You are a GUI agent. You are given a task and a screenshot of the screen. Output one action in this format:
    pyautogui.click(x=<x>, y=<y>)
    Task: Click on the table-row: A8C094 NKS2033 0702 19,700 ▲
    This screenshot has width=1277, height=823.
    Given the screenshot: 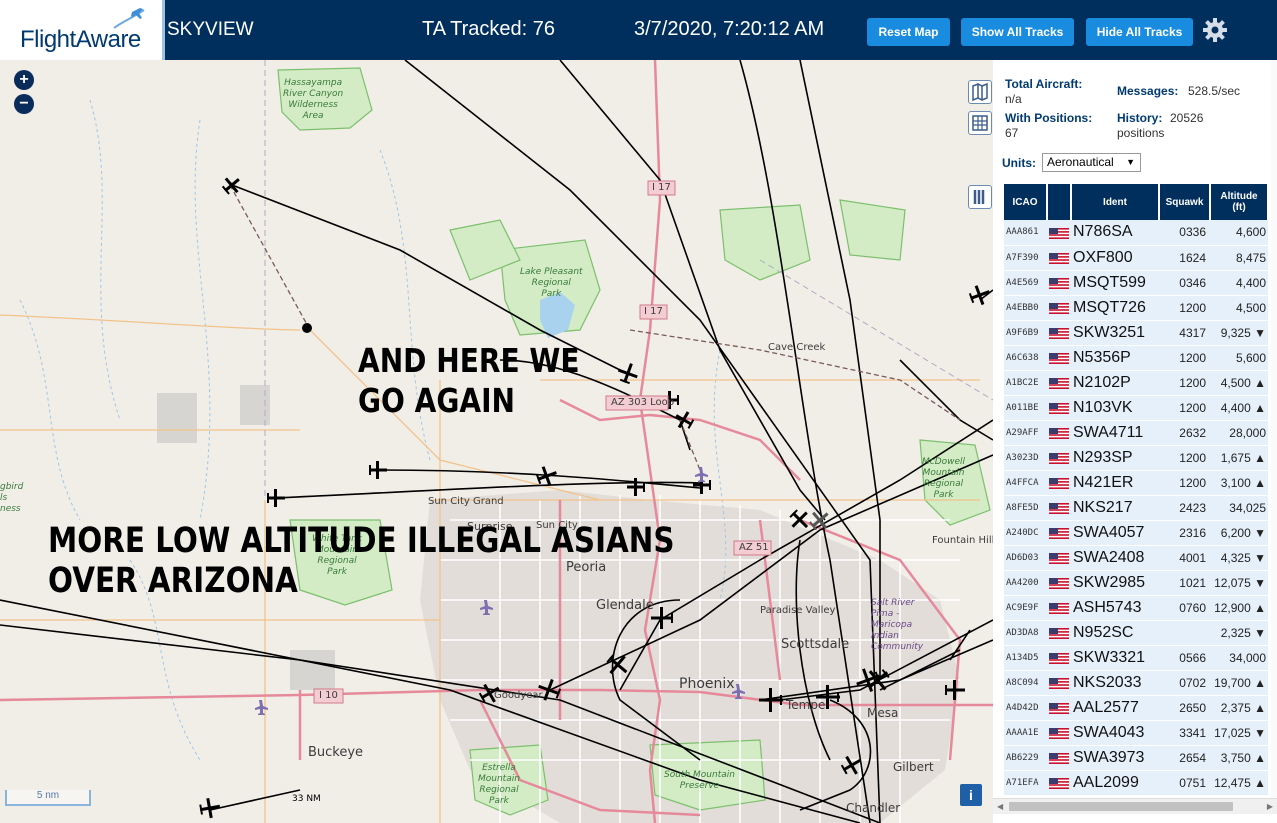 What is the action you would take?
    pyautogui.click(x=1136, y=683)
    